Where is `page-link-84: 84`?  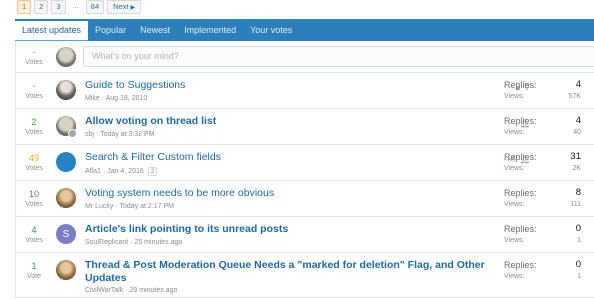
page-link-84: 84 is located at coordinates (95, 7).